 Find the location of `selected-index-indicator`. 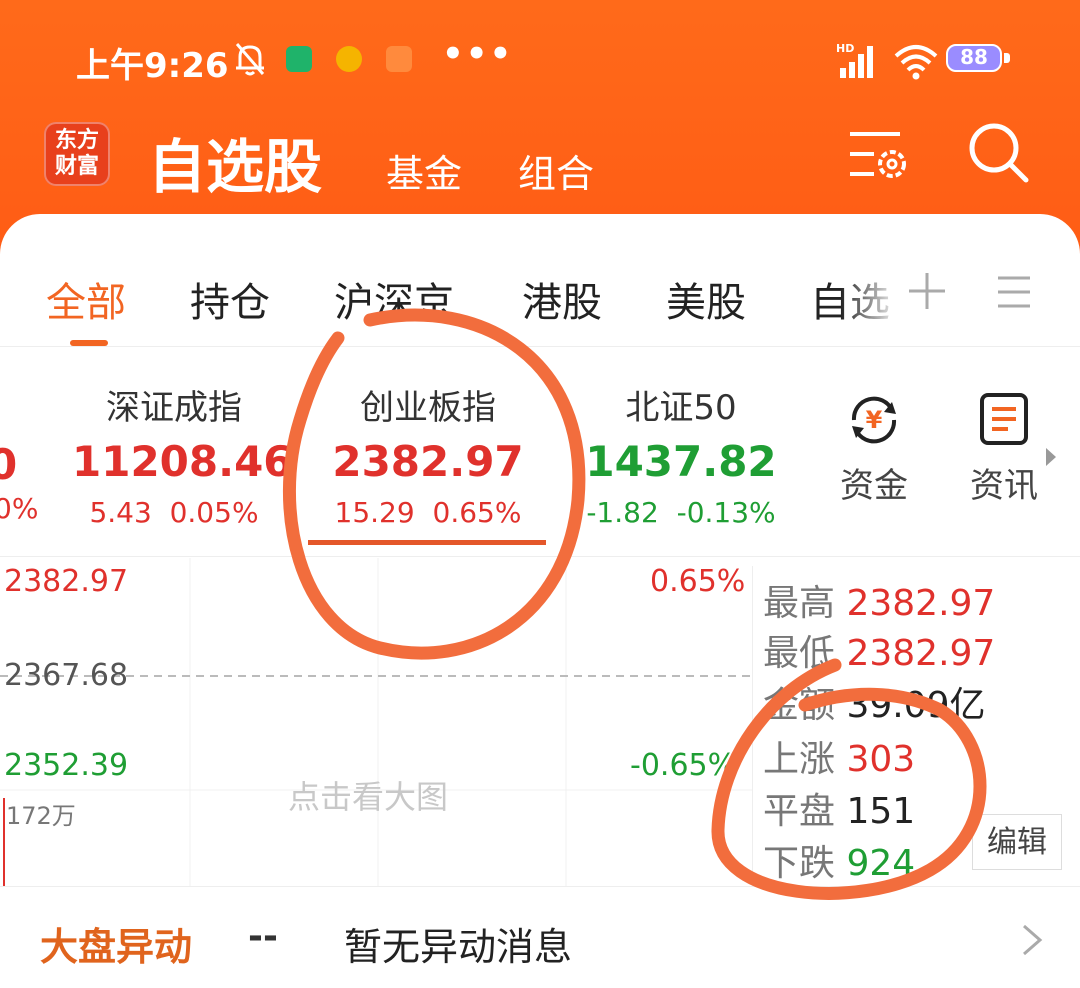

selected-index-indicator is located at coordinates (427, 542).